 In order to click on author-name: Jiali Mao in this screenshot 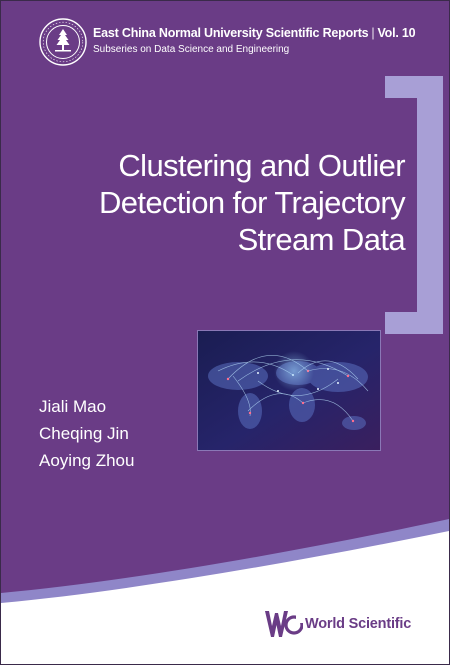, I will do `click(73, 406)`.